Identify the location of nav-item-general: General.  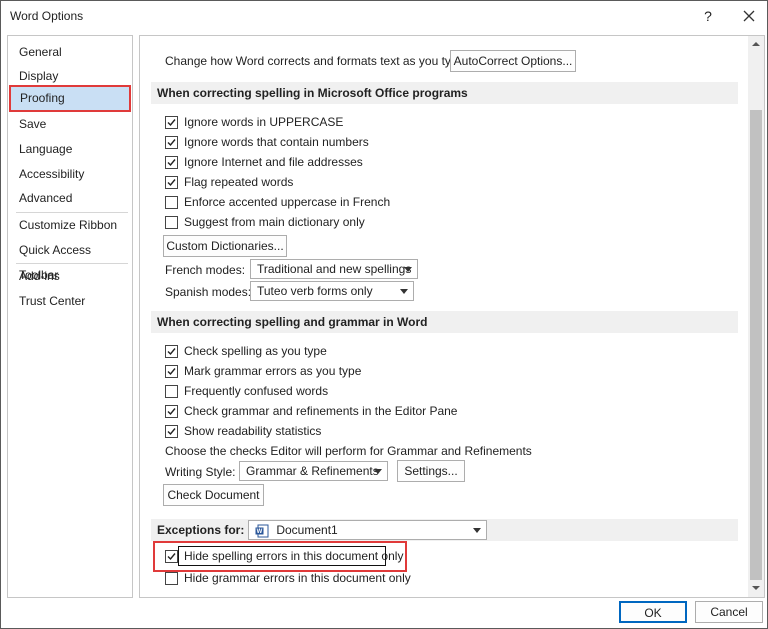
(70, 52).